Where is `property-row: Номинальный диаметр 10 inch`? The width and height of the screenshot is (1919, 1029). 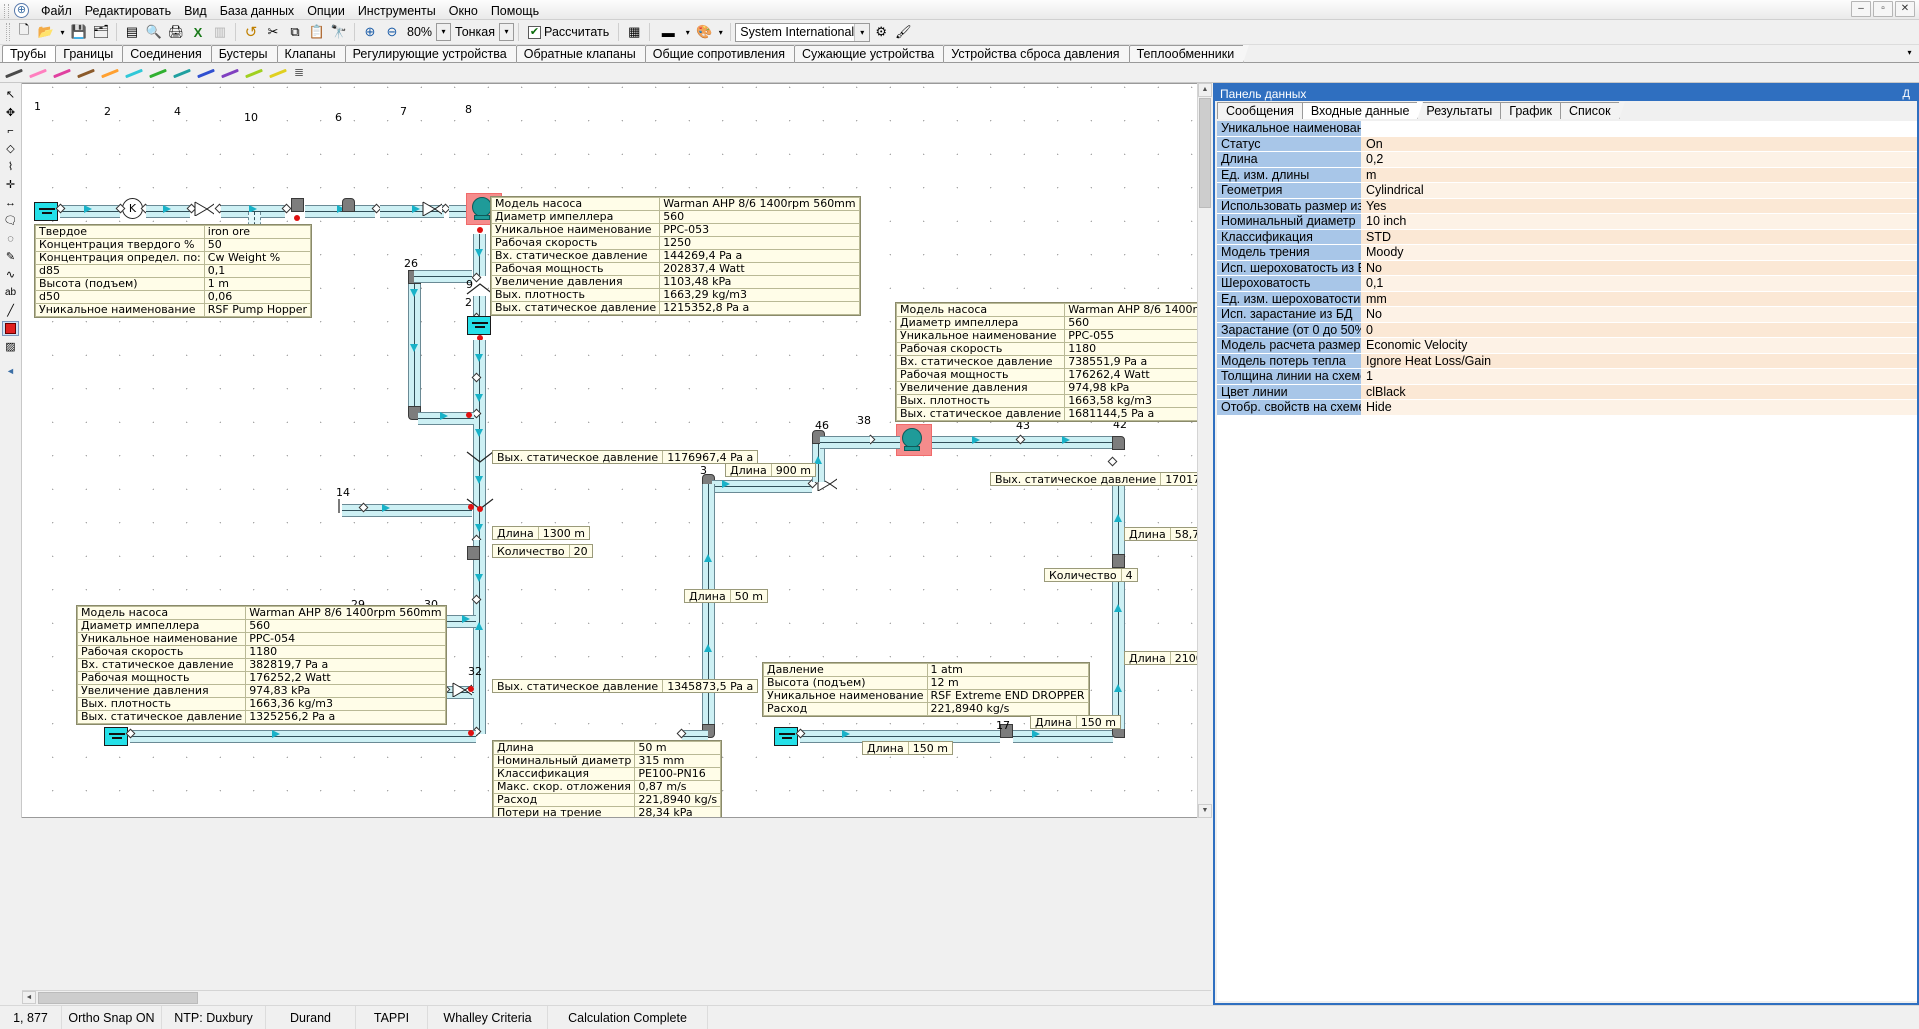 property-row: Номинальный диаметр 10 inch is located at coordinates (1567, 222).